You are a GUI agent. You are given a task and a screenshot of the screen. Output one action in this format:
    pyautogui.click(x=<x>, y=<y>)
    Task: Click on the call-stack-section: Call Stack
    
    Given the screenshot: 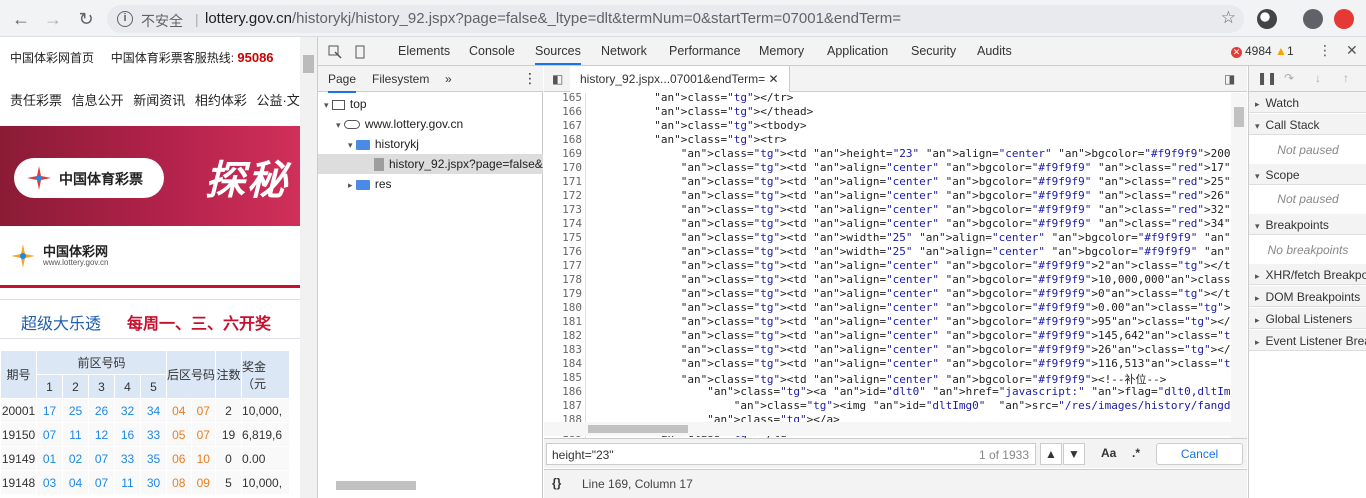 What is the action you would take?
    pyautogui.click(x=1307, y=124)
    